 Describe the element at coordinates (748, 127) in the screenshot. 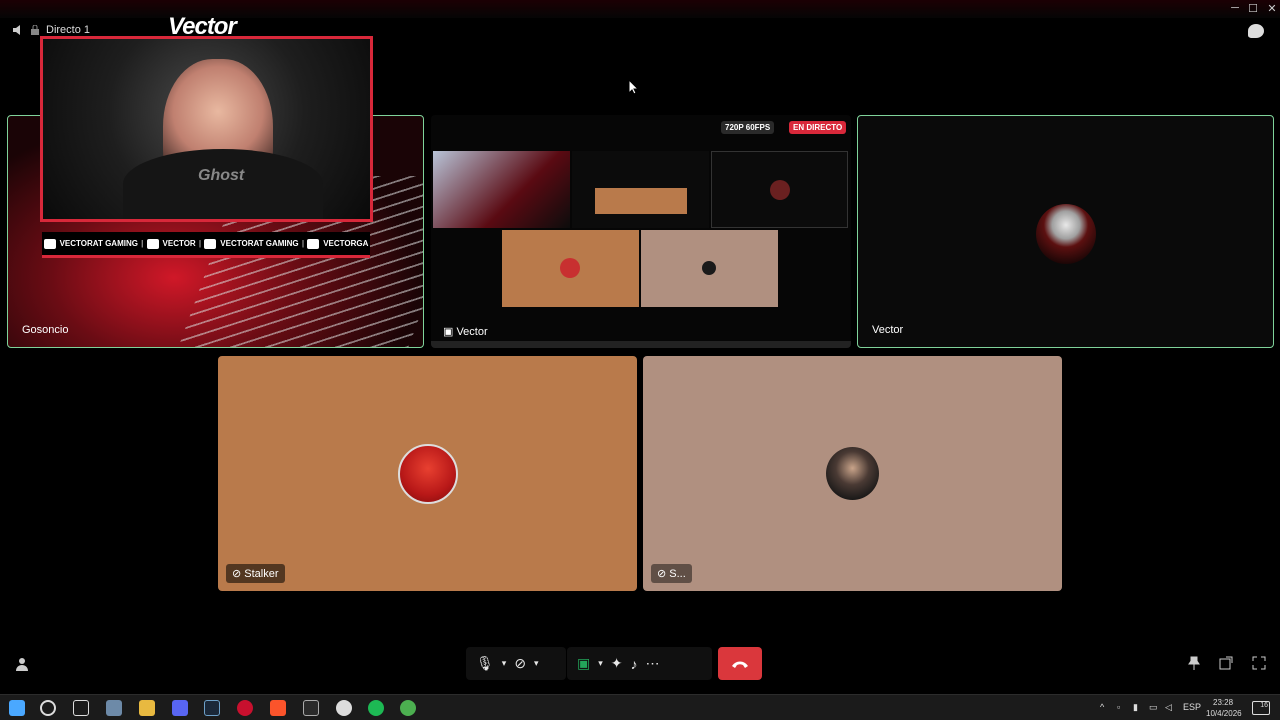

I see `quality-badge: 720P 60FPS` at that location.